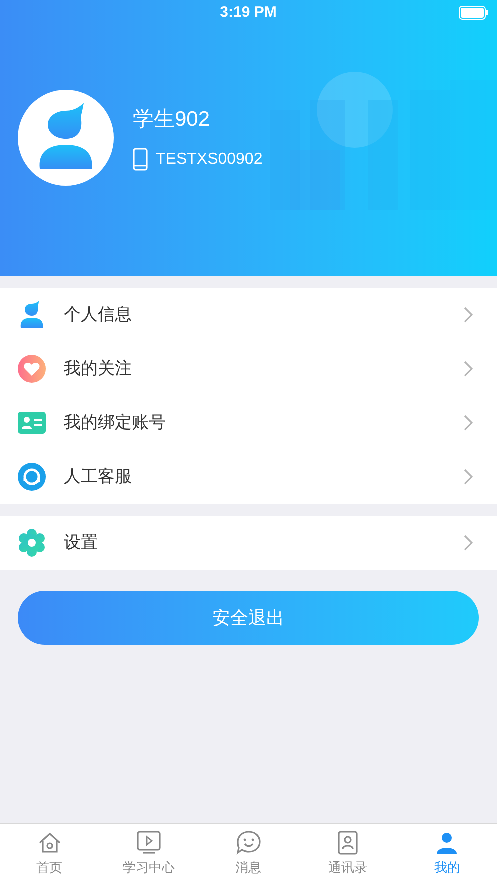 The height and width of the screenshot is (883, 497). I want to click on menu-label: 个人信息, so click(98, 315).